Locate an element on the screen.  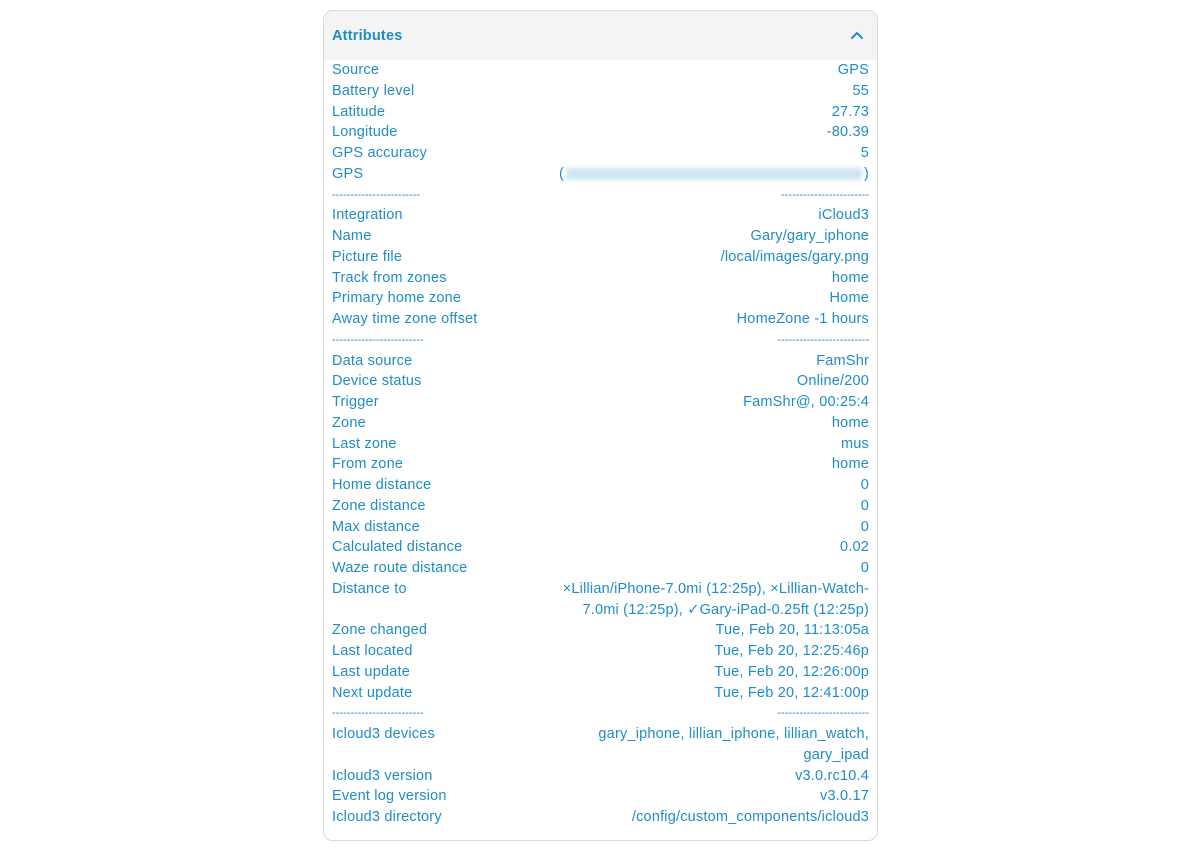
attribute-row: Home distance 0 is located at coordinates (600, 485).